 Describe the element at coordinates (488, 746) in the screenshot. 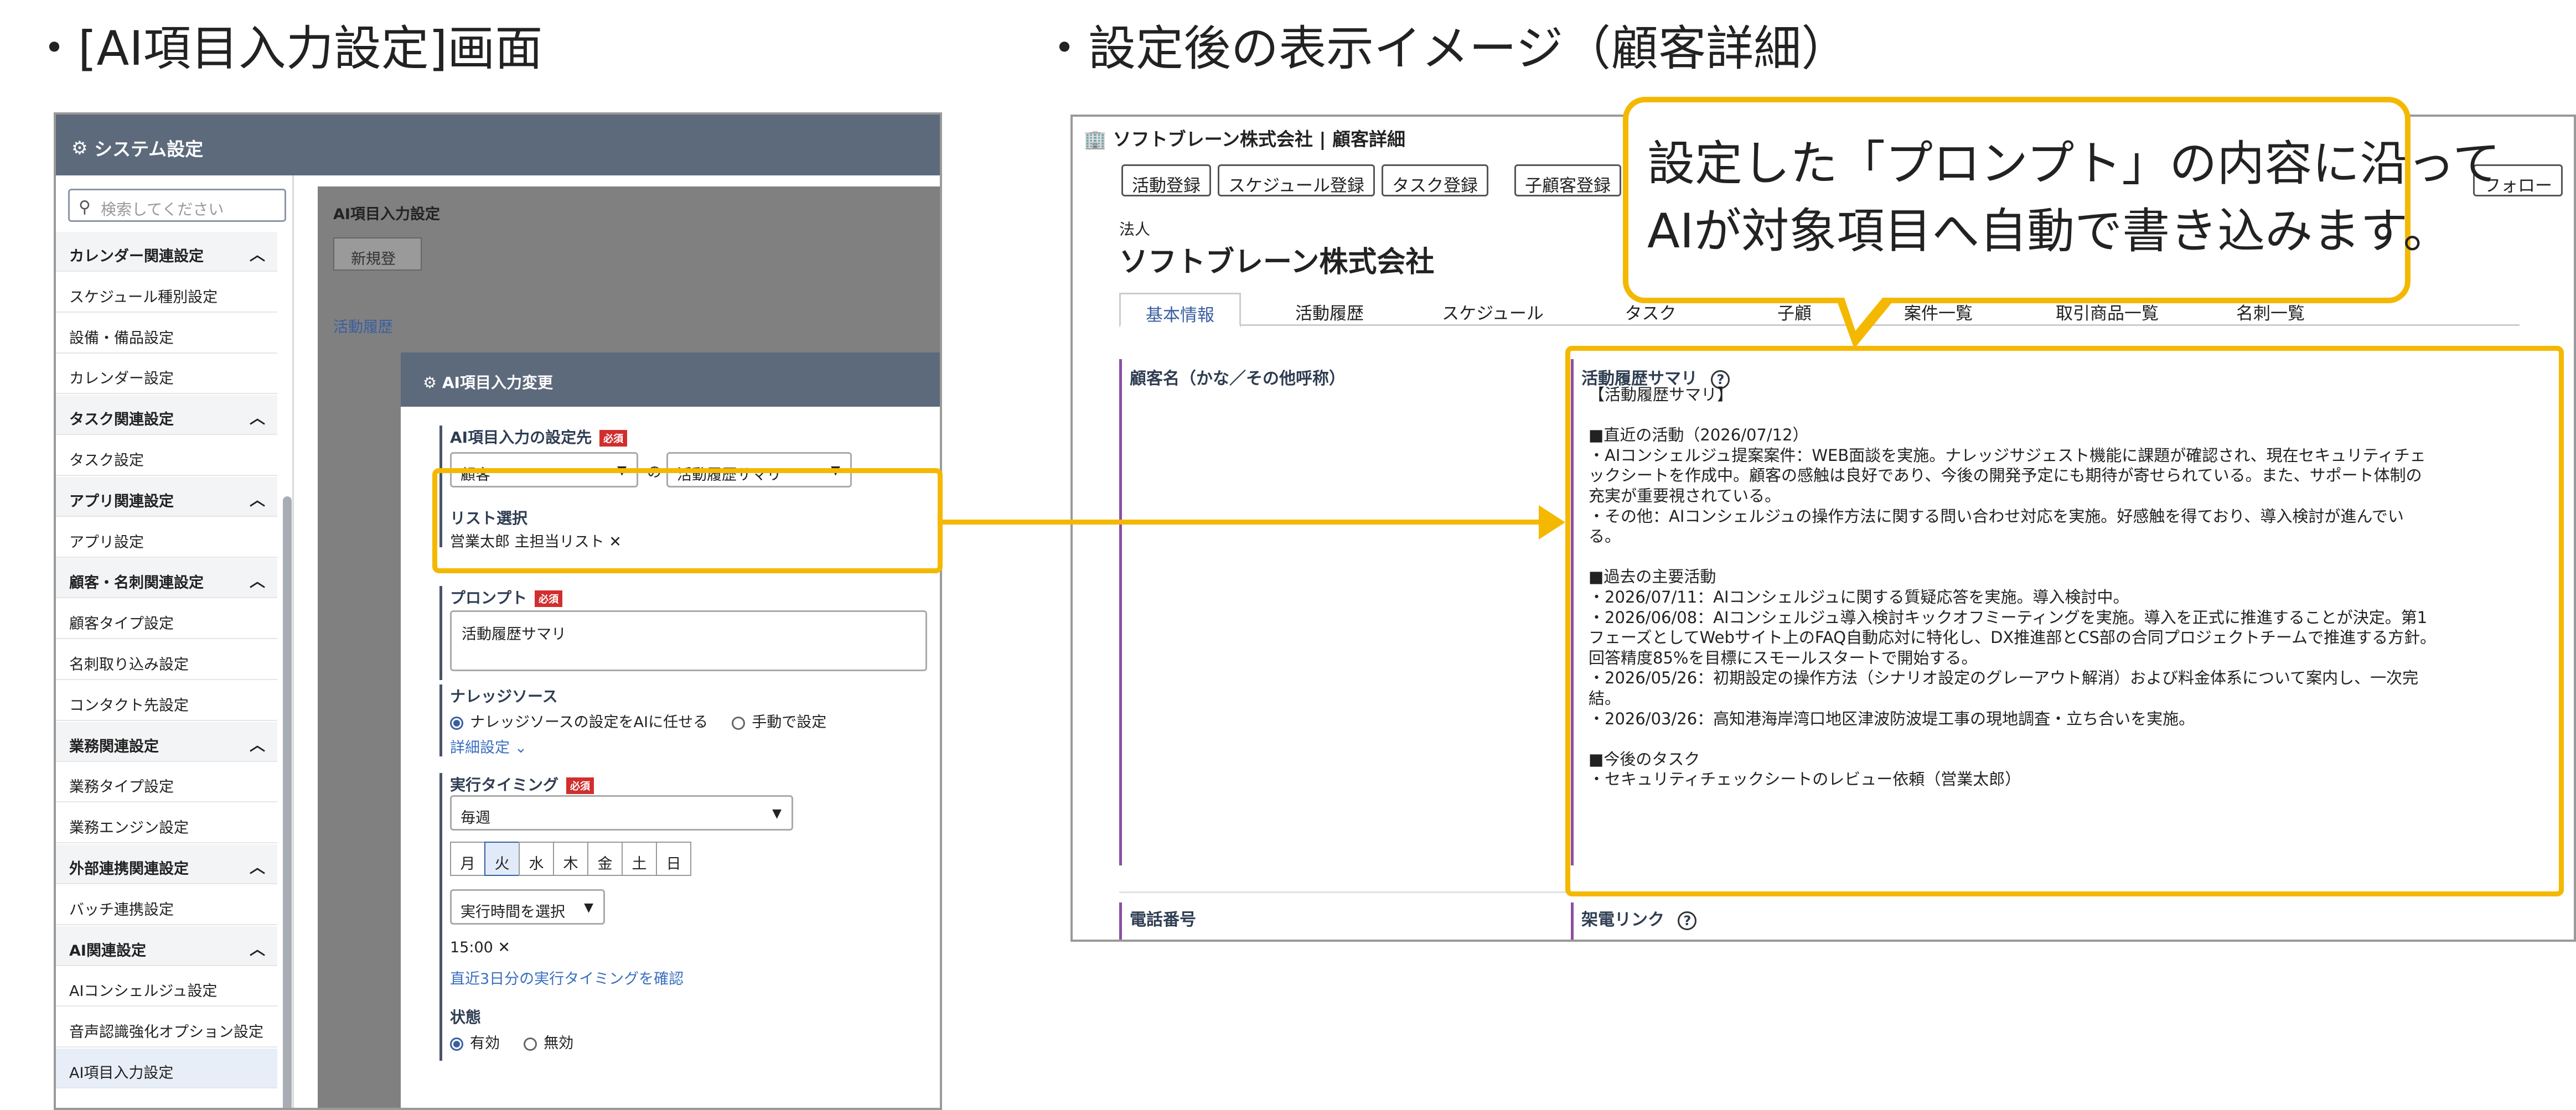

I see `detail-settings-link: 詳細設定 ⌄` at that location.